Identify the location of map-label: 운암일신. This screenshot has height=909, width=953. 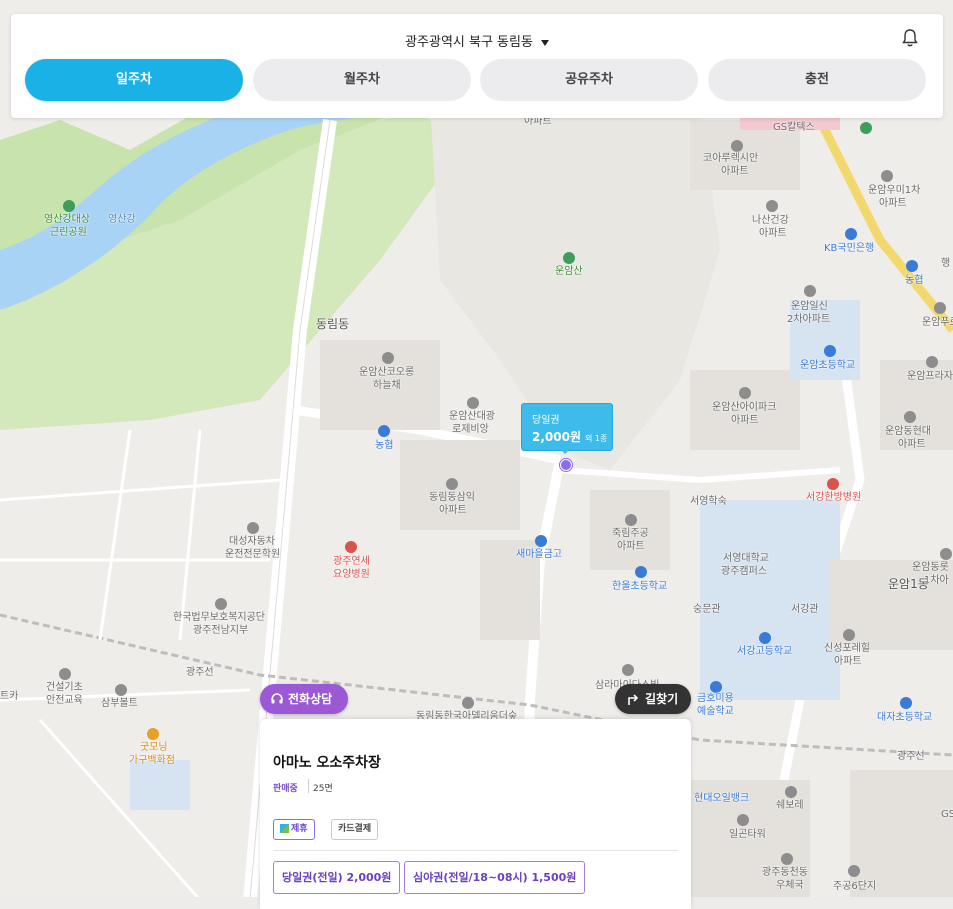
(809, 306).